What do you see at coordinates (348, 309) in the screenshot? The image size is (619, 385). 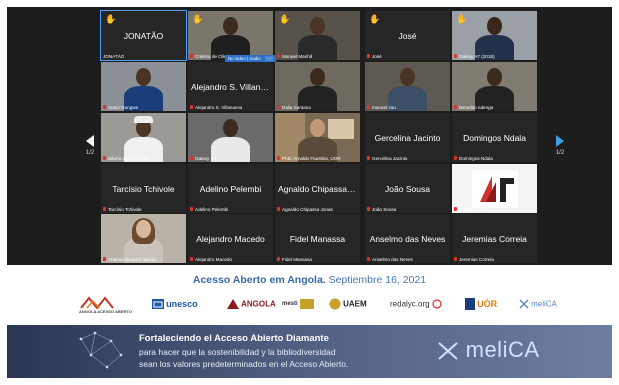 I see `uaem-logo: UAEM` at bounding box center [348, 309].